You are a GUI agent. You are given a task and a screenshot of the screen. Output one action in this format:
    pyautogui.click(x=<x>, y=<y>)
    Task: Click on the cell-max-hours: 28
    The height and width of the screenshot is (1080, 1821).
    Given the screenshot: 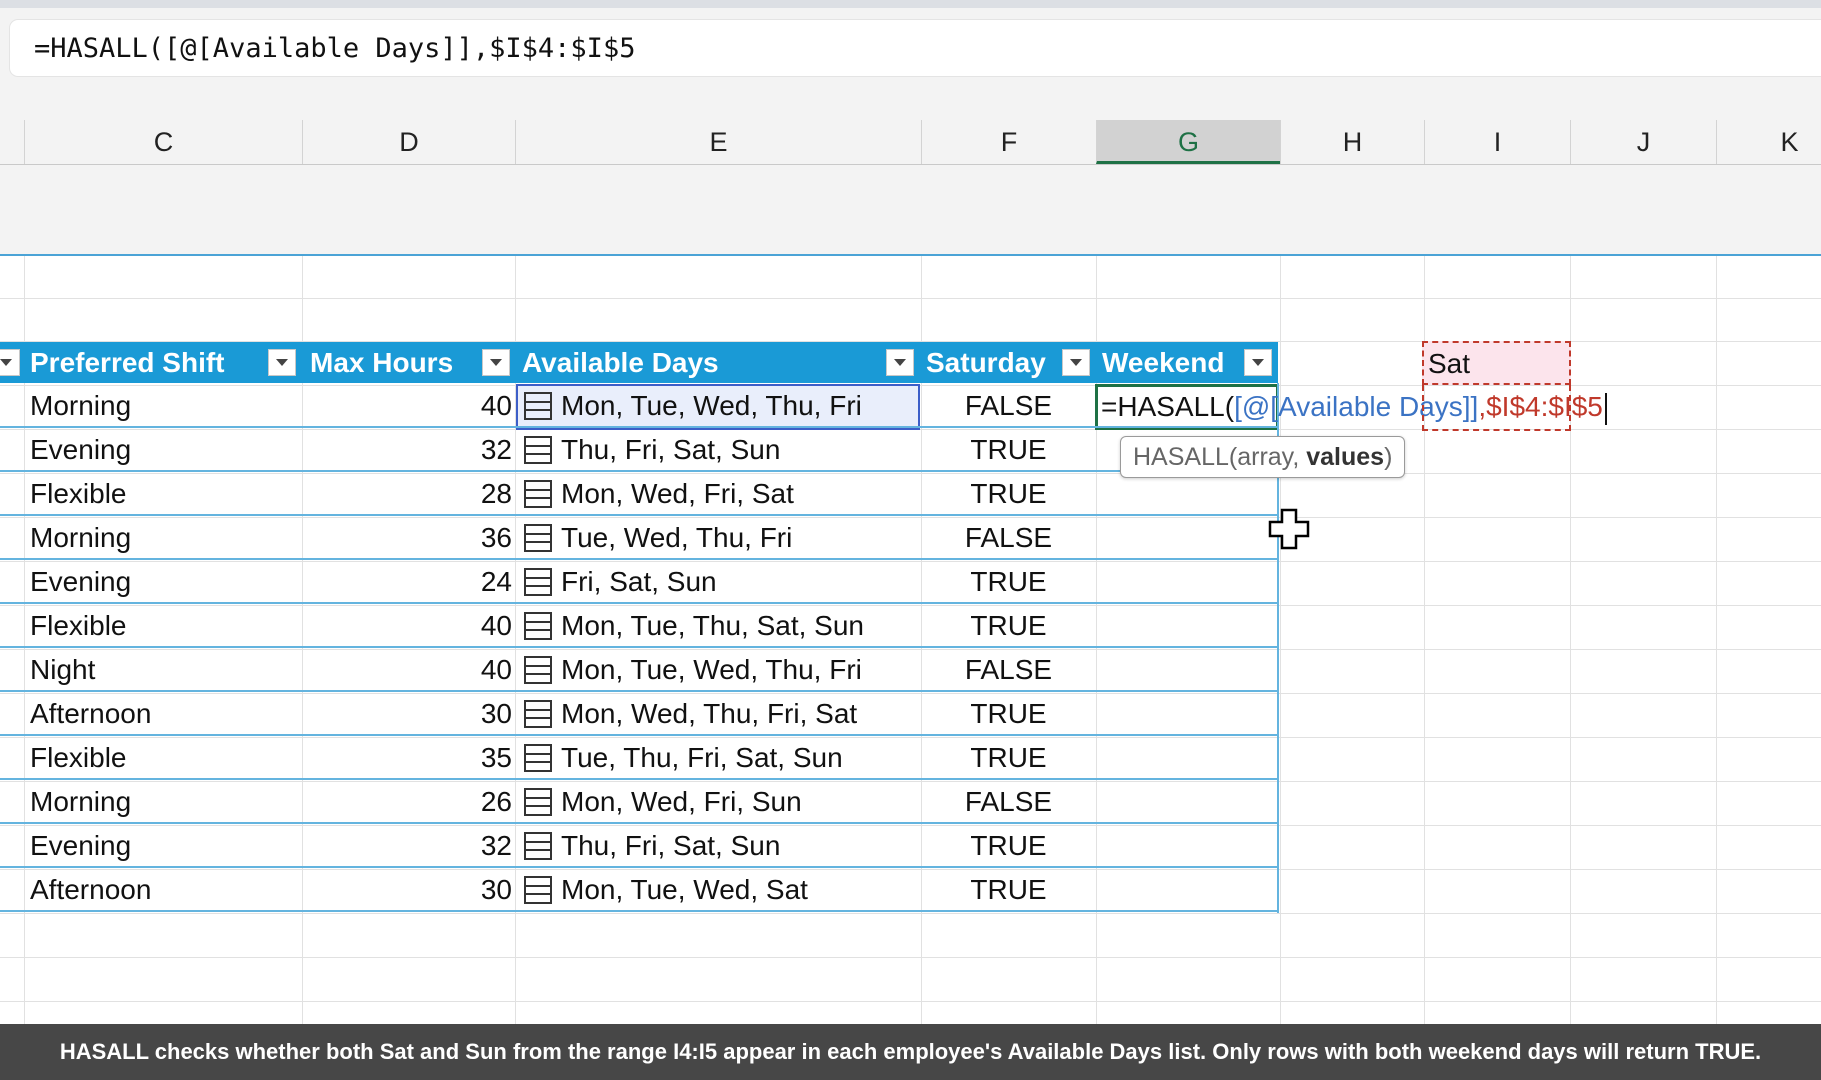 What is the action you would take?
    pyautogui.click(x=406, y=493)
    